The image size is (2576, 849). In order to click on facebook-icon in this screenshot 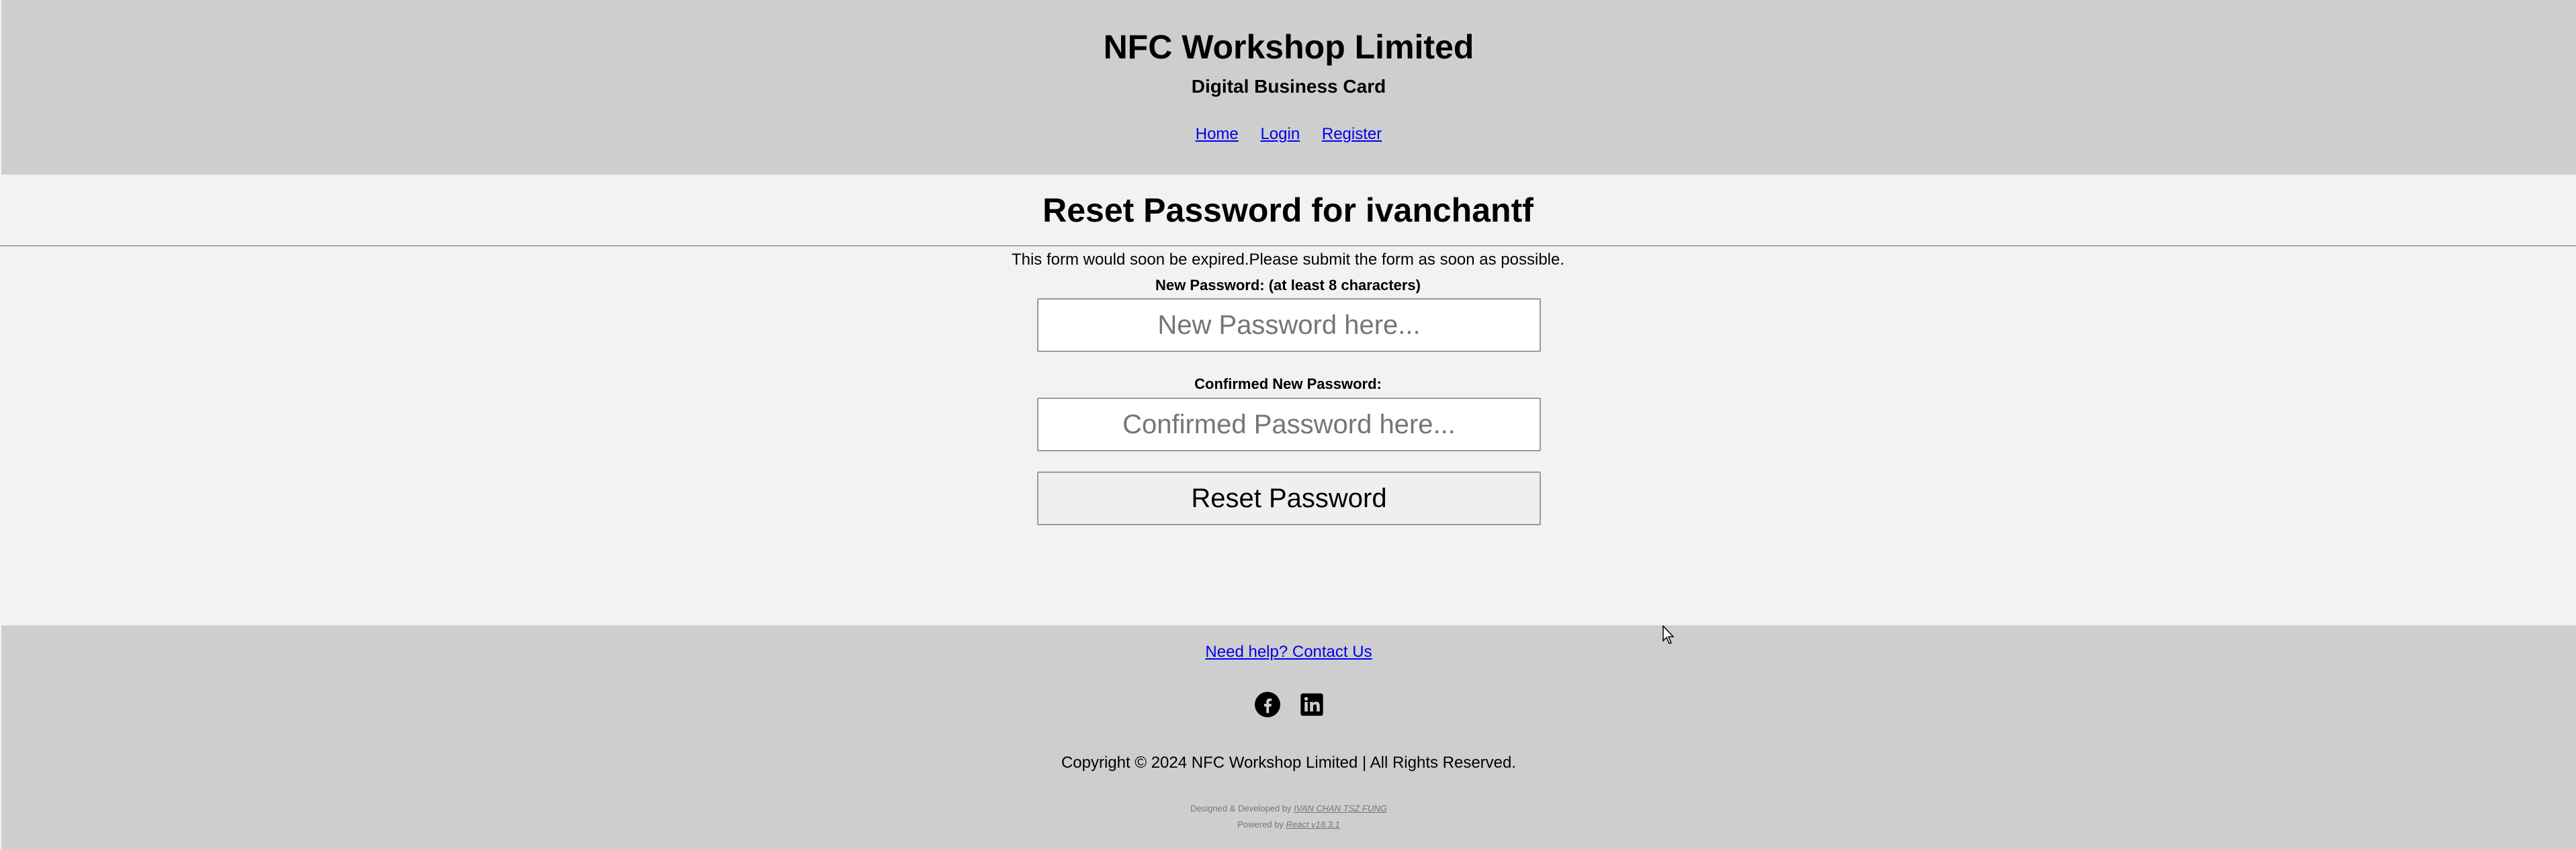, I will do `click(1268, 704)`.